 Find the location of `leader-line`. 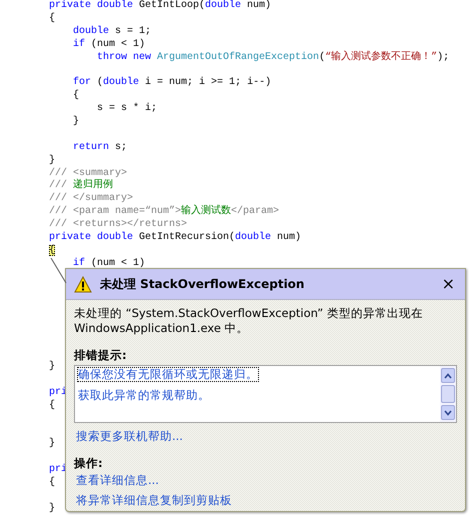

leader-line is located at coordinates (59, 271).